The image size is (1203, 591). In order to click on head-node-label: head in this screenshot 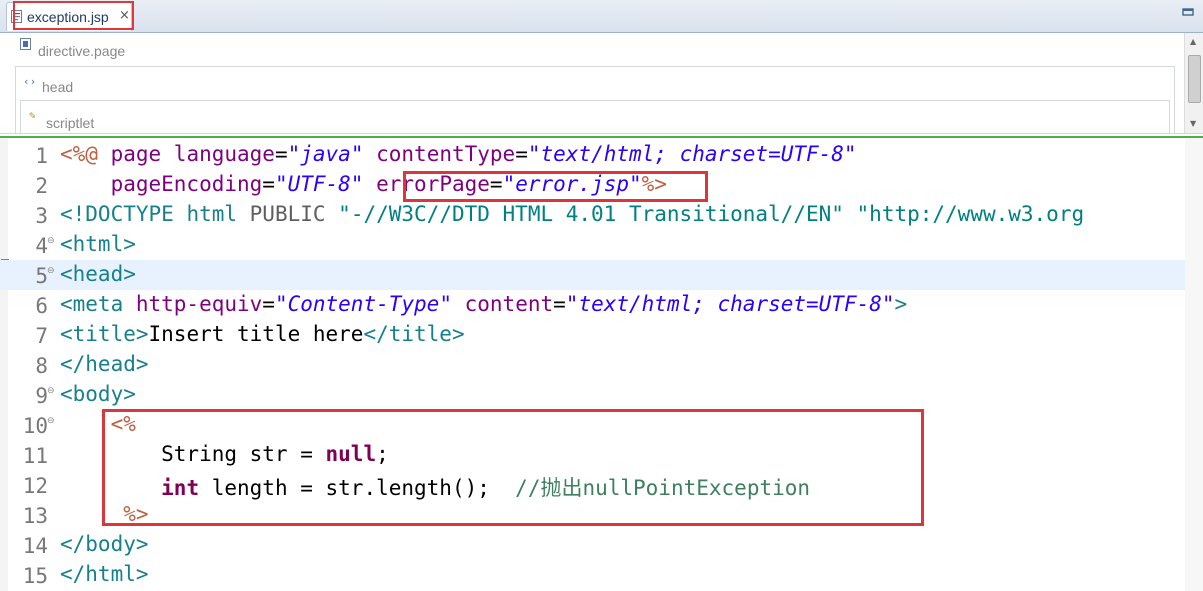, I will do `click(57, 87)`.